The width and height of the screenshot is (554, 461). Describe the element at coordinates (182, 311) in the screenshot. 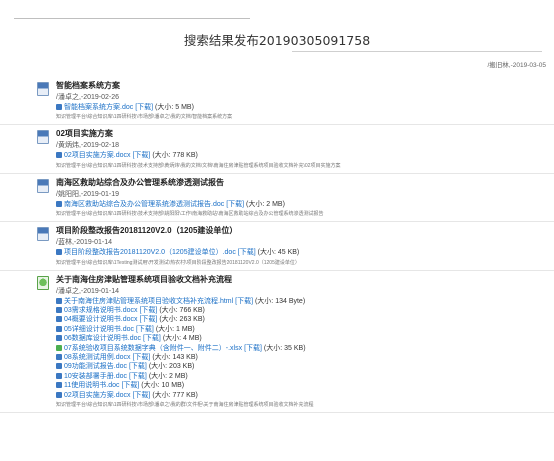

I see `file-size: (大小: 766 KB)` at that location.